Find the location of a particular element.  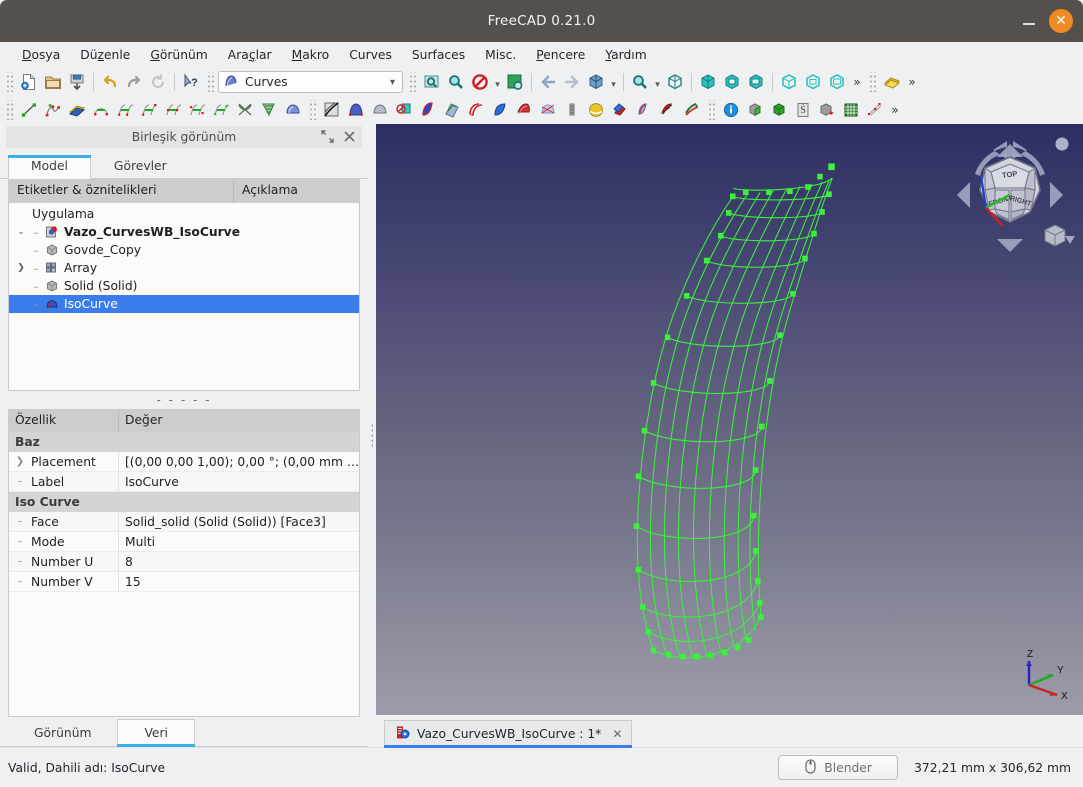

view-fit-icon is located at coordinates (675, 82).